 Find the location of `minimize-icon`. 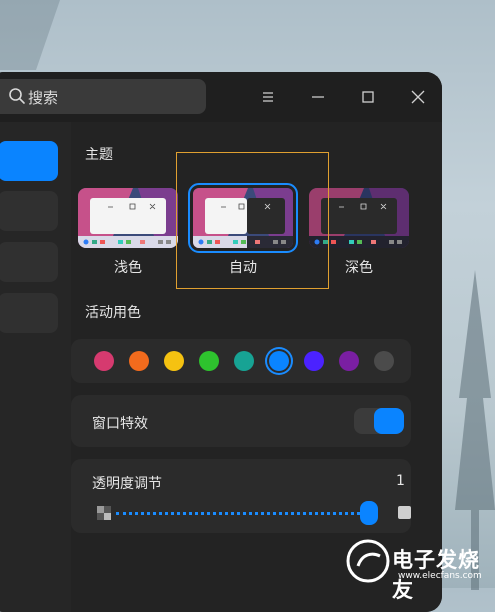

minimize-icon is located at coordinates (318, 97).